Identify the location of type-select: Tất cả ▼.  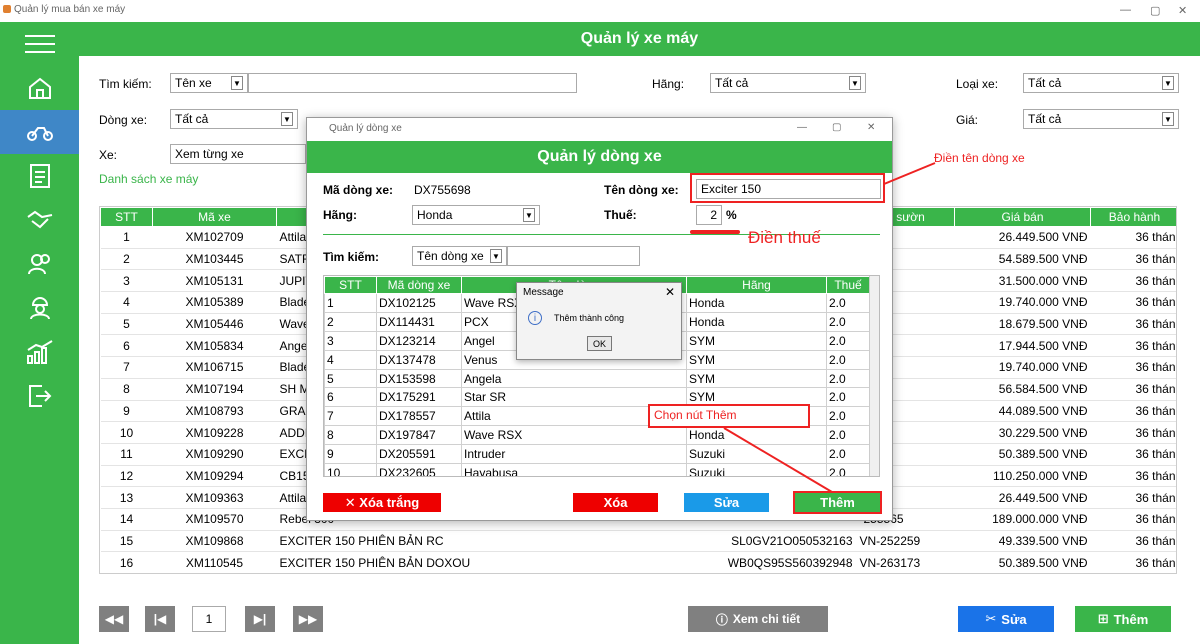
(1101, 83).